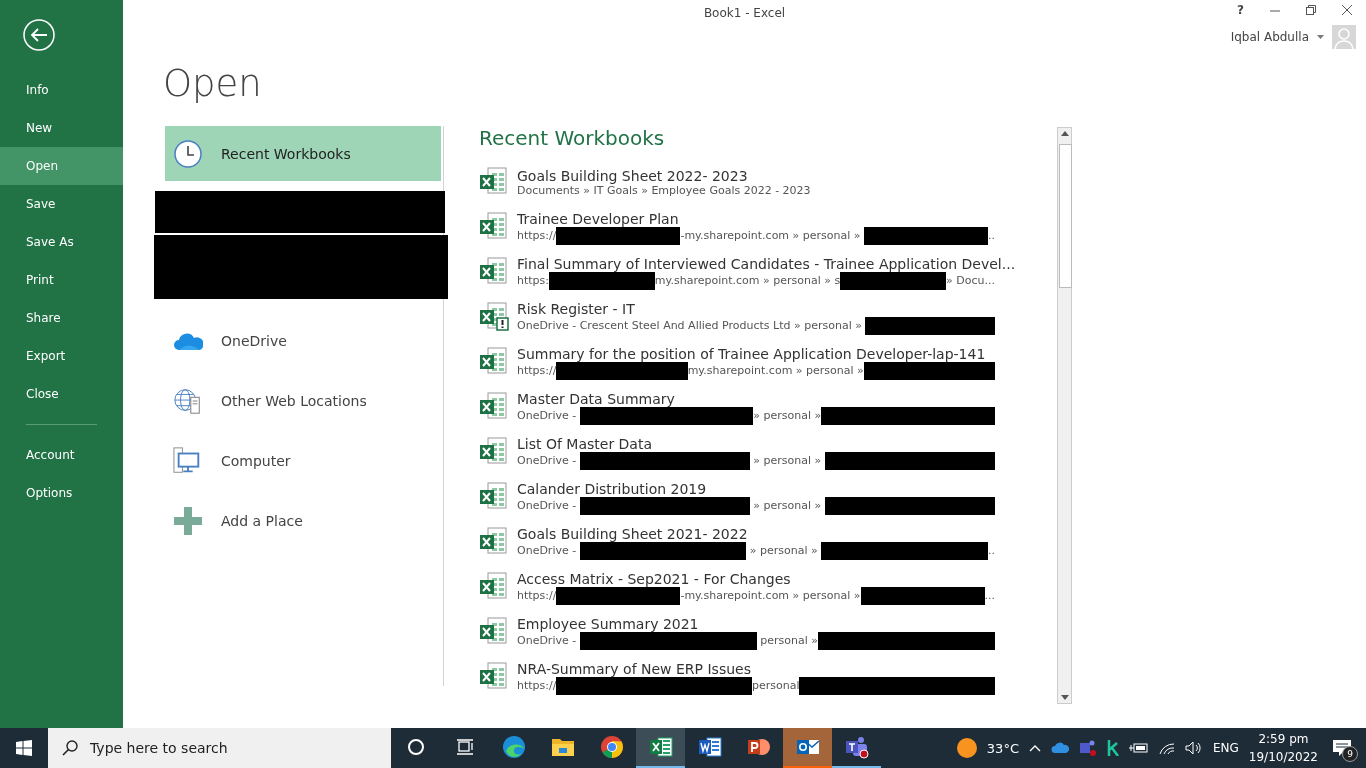  What do you see at coordinates (562, 747) in the screenshot?
I see `folder-icon` at bounding box center [562, 747].